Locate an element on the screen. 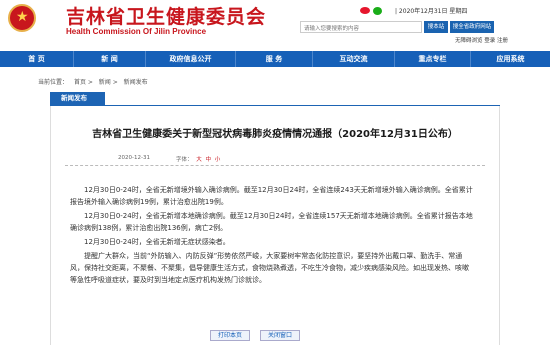 The image size is (550, 345). font-size-control: 字体： 大 中 小 is located at coordinates (197, 159).